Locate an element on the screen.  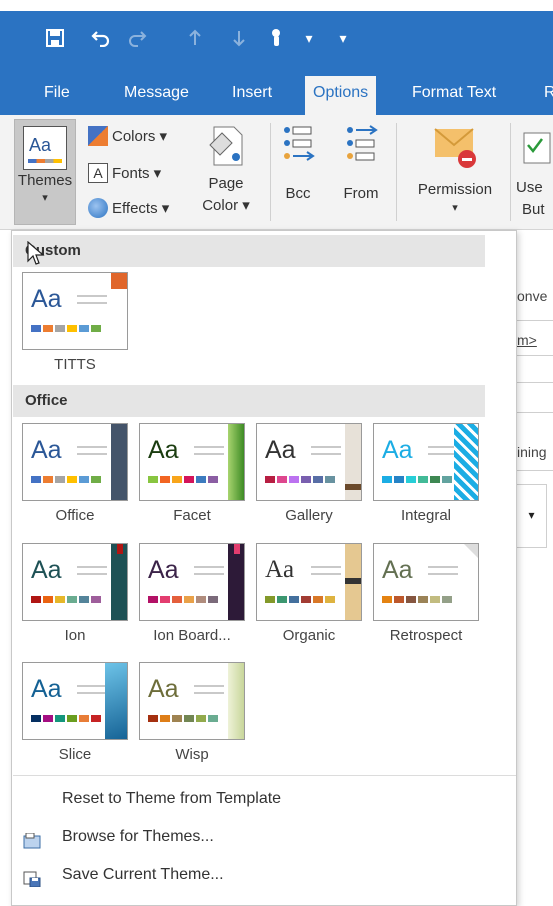
permission-dropdown-arrow: ▾ is located at coordinates (455, 208).